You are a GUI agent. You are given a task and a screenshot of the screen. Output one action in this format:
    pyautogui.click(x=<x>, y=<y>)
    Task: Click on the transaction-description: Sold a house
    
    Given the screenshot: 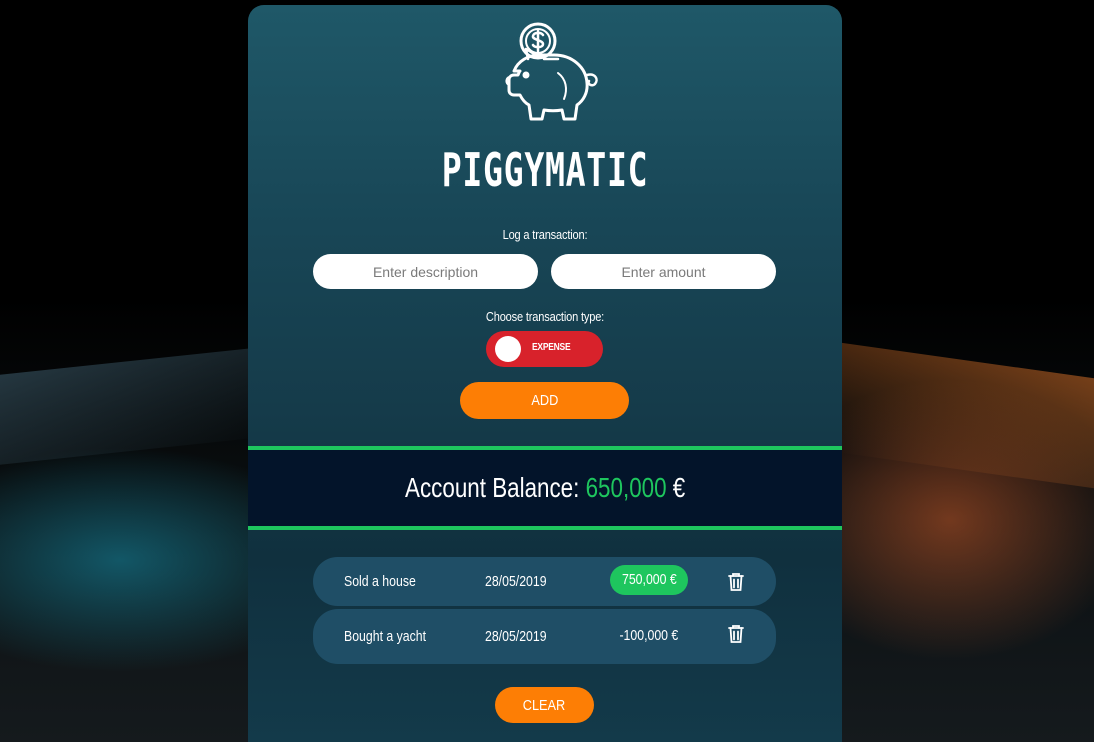 What is the action you would take?
    pyautogui.click(x=380, y=581)
    